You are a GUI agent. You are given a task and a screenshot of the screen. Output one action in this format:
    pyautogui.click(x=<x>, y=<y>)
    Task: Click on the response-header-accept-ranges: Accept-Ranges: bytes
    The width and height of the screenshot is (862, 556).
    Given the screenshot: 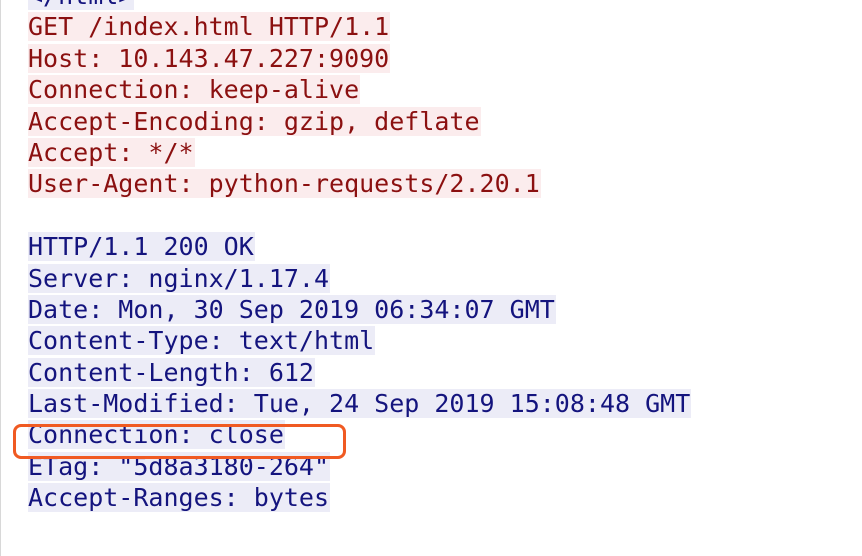 What is the action you would take?
    pyautogui.click(x=179, y=498)
    